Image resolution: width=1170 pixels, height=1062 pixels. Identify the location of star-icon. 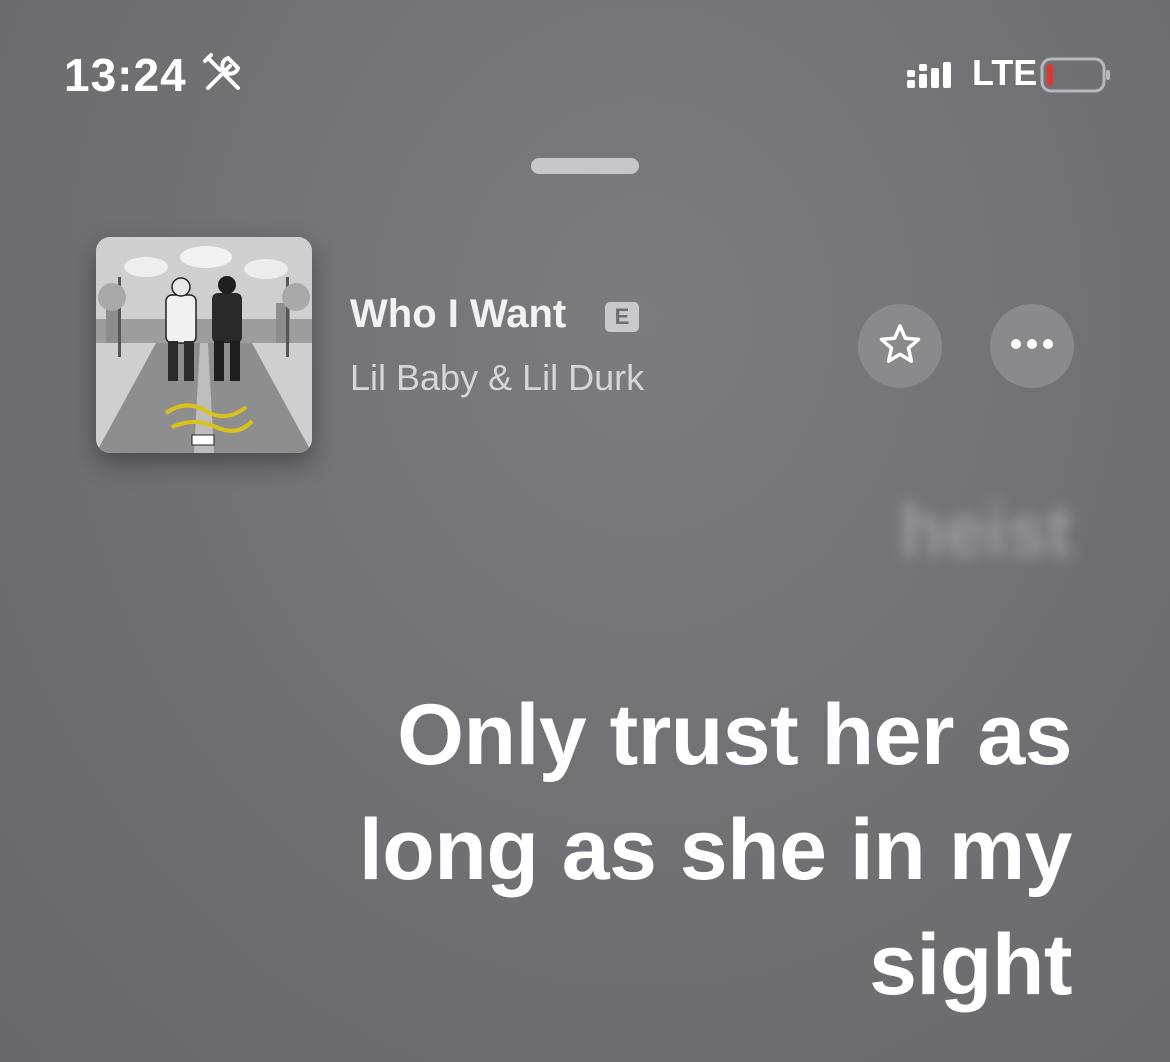
(900, 346).